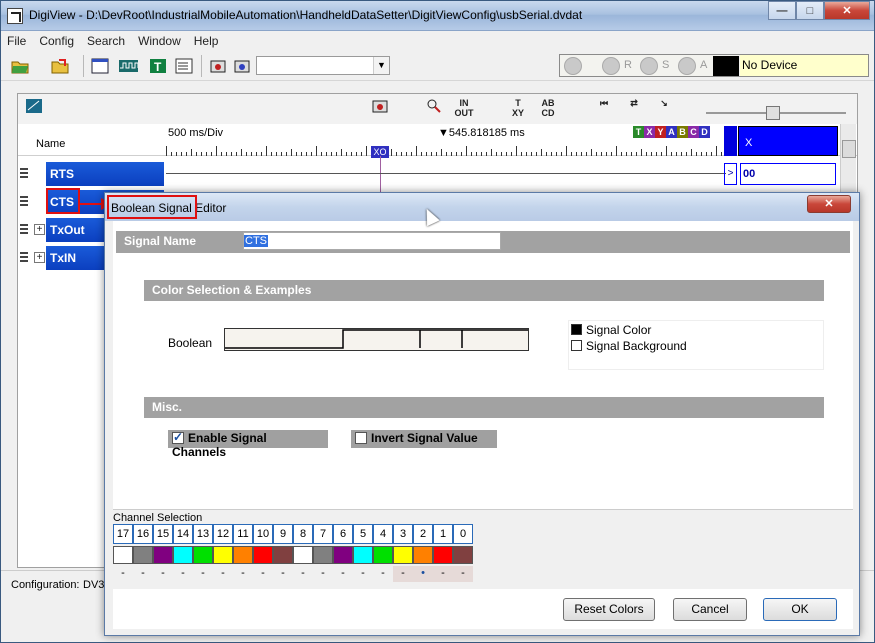 The width and height of the screenshot is (875, 643). I want to click on channel-number: 0, so click(463, 534).